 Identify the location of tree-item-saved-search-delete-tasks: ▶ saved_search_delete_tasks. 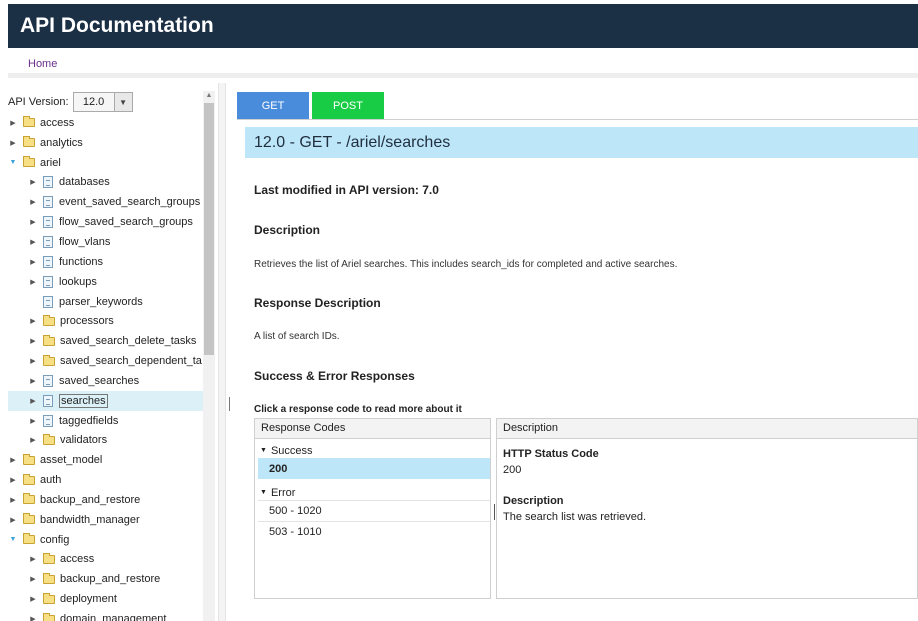
(106, 341).